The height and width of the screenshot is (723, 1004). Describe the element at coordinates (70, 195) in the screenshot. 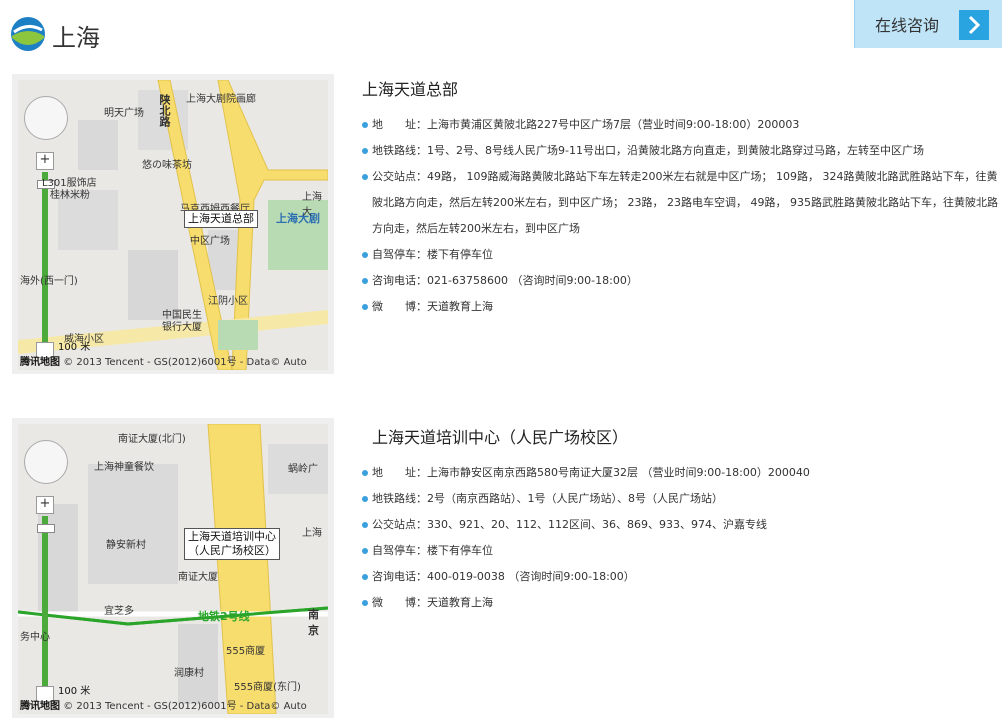

I see `map-label: 桂林米粉` at that location.